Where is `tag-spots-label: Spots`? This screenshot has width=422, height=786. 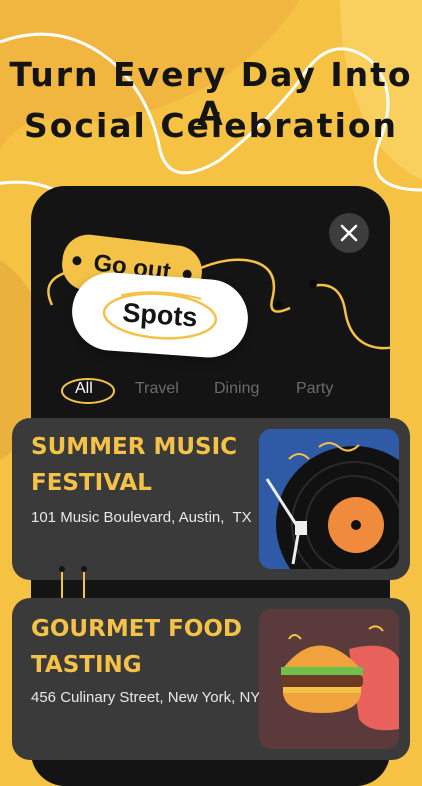
tag-spots-label: Spots is located at coordinates (160, 314).